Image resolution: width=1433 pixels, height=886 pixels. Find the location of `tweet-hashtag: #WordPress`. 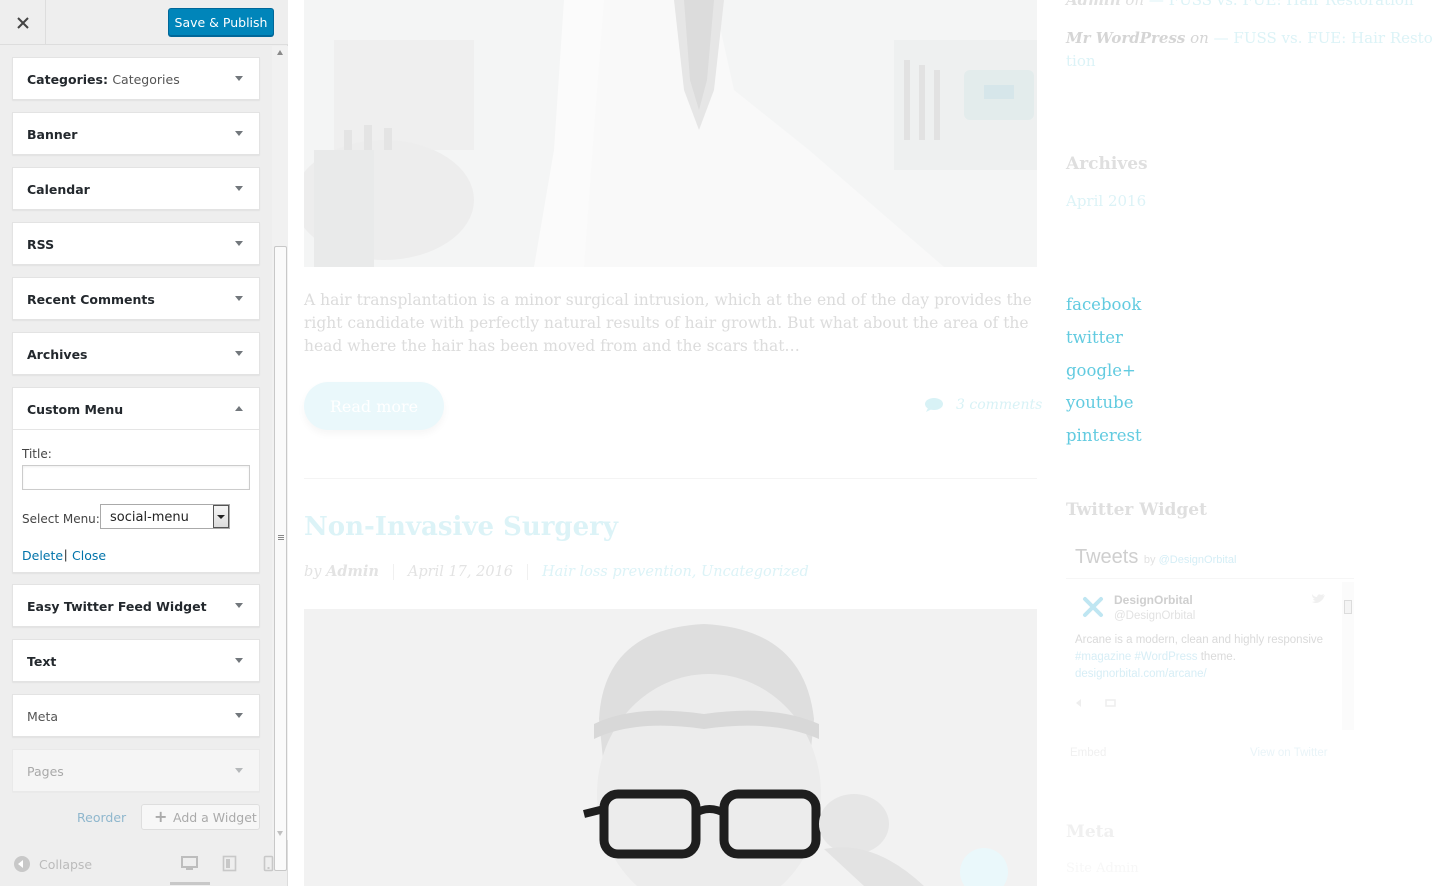

tweet-hashtag: #WordPress is located at coordinates (1165, 657).